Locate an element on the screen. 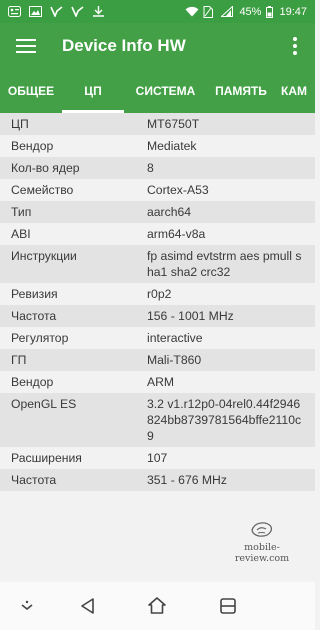  table-row: Частота 156 - 1001 MHz is located at coordinates (157, 316).